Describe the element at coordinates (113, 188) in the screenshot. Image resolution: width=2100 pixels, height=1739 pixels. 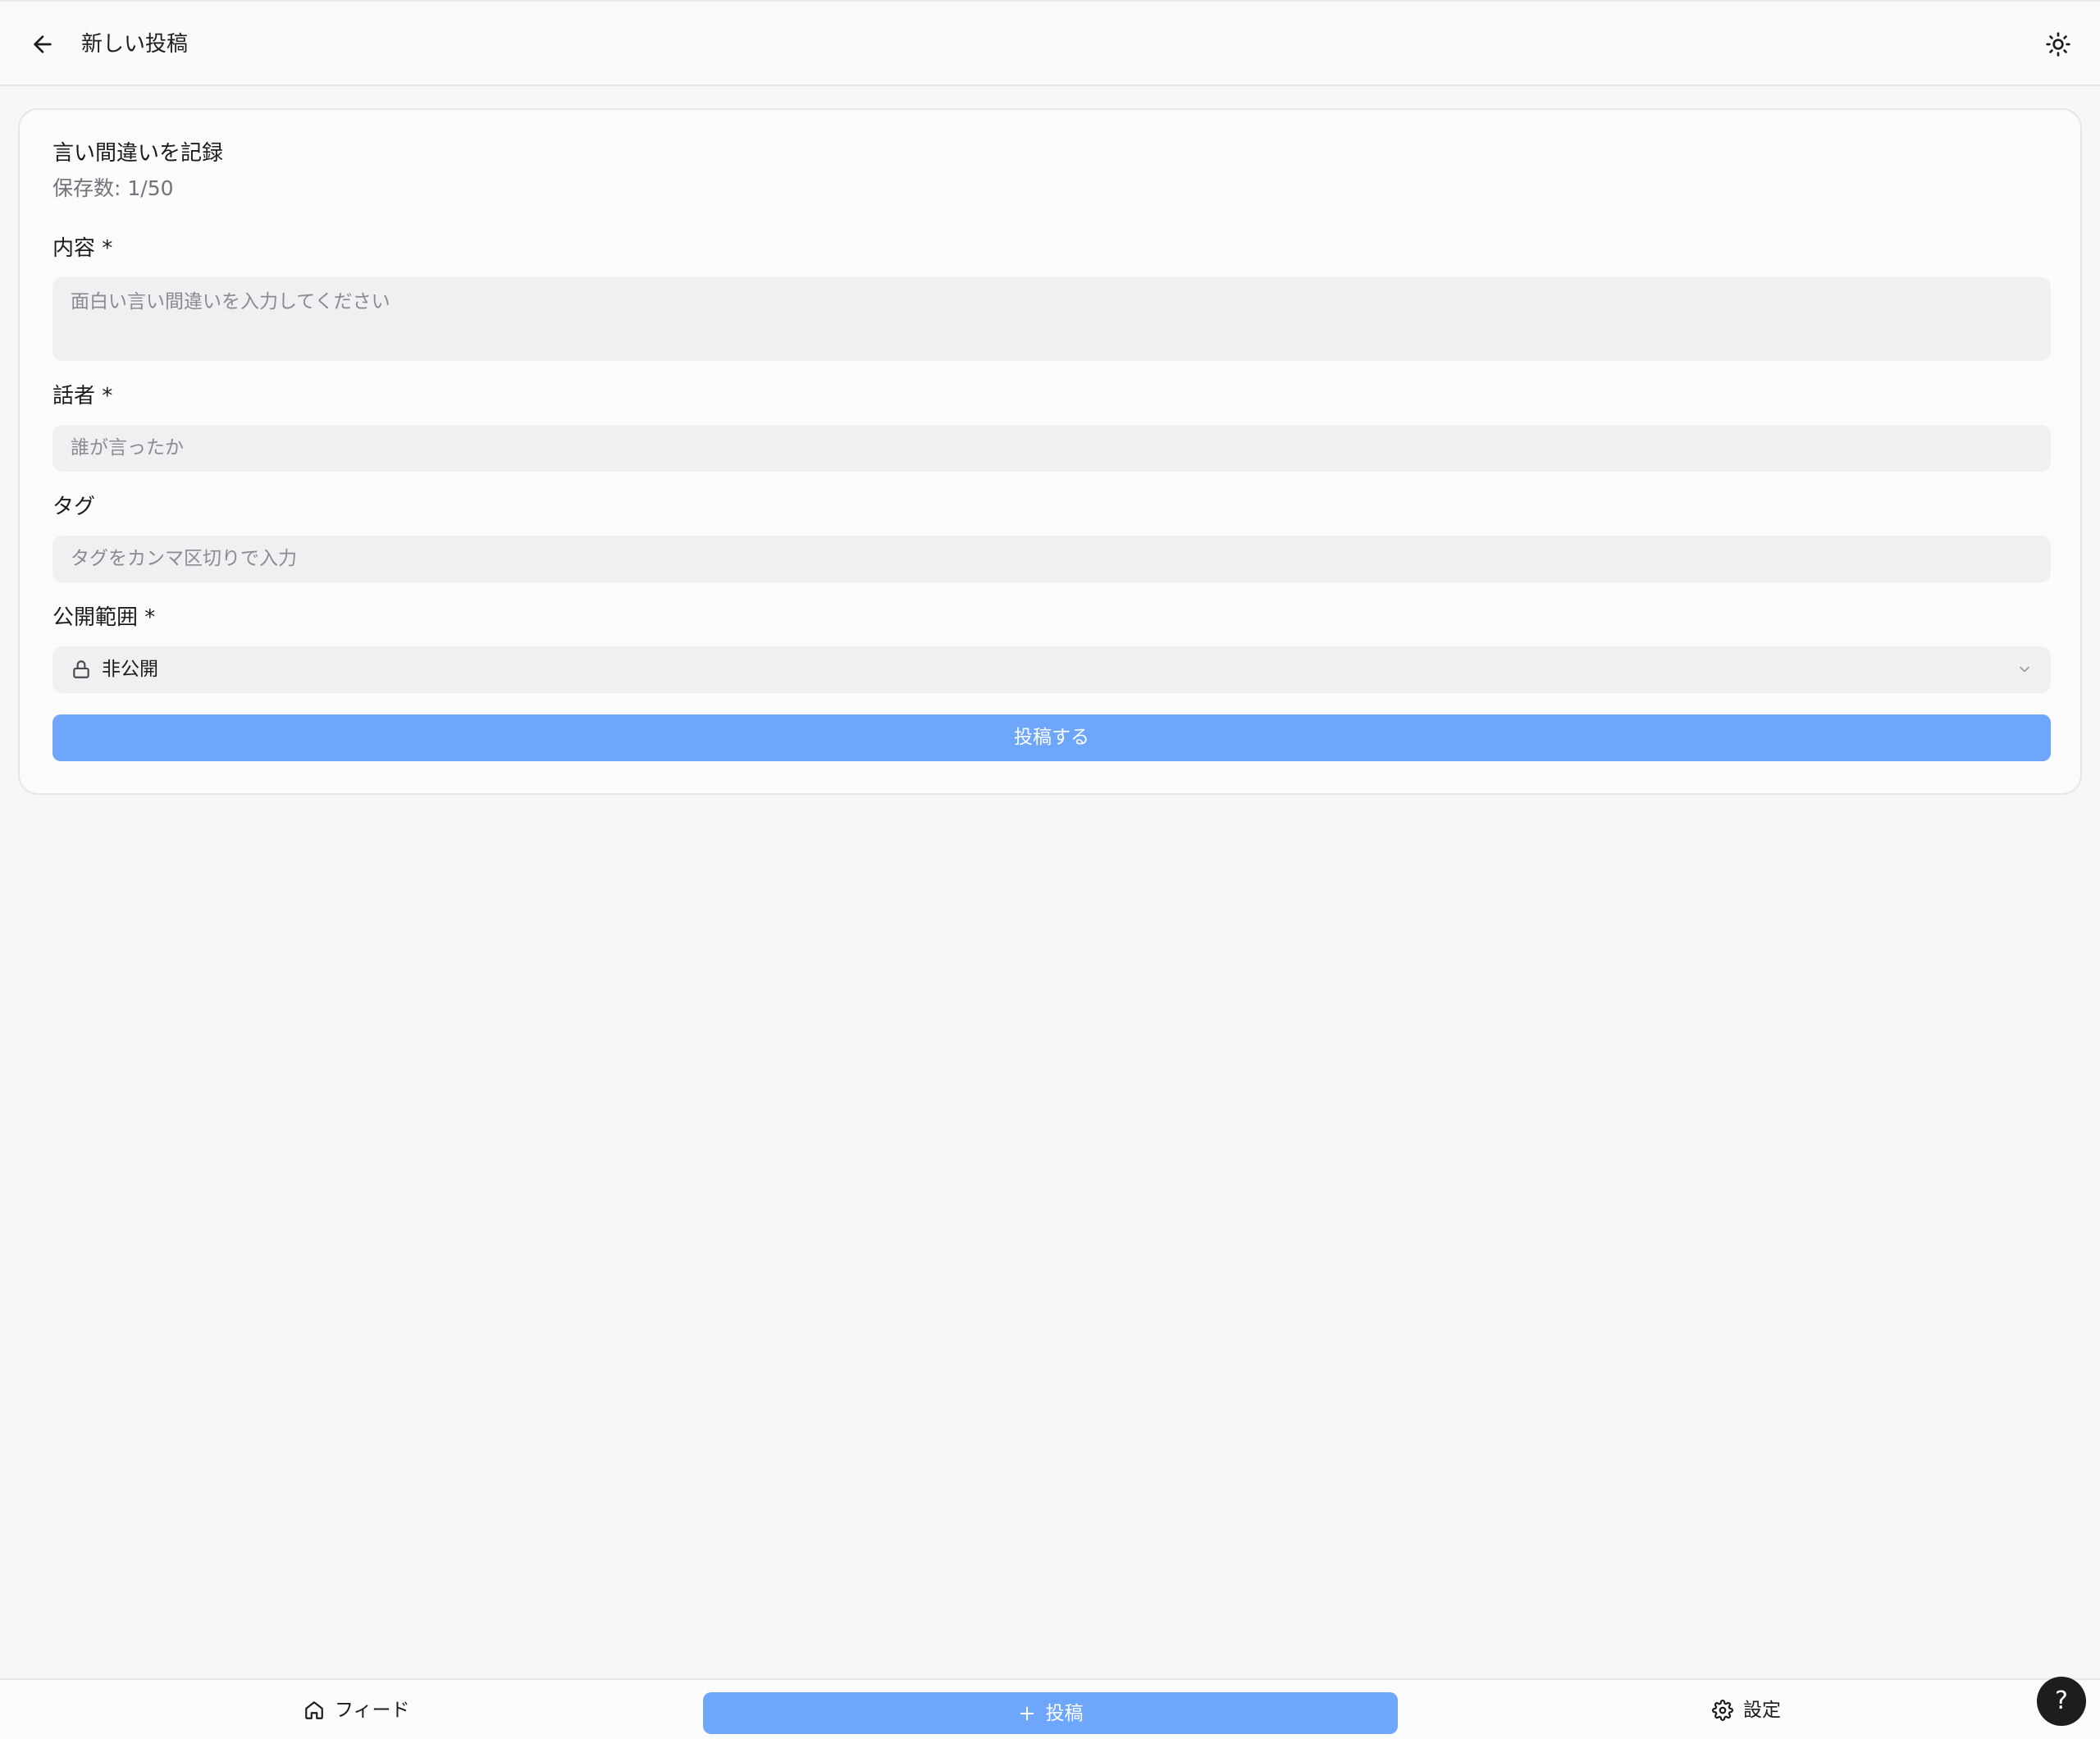
I see `saved-count: 保存数: 1/50` at that location.